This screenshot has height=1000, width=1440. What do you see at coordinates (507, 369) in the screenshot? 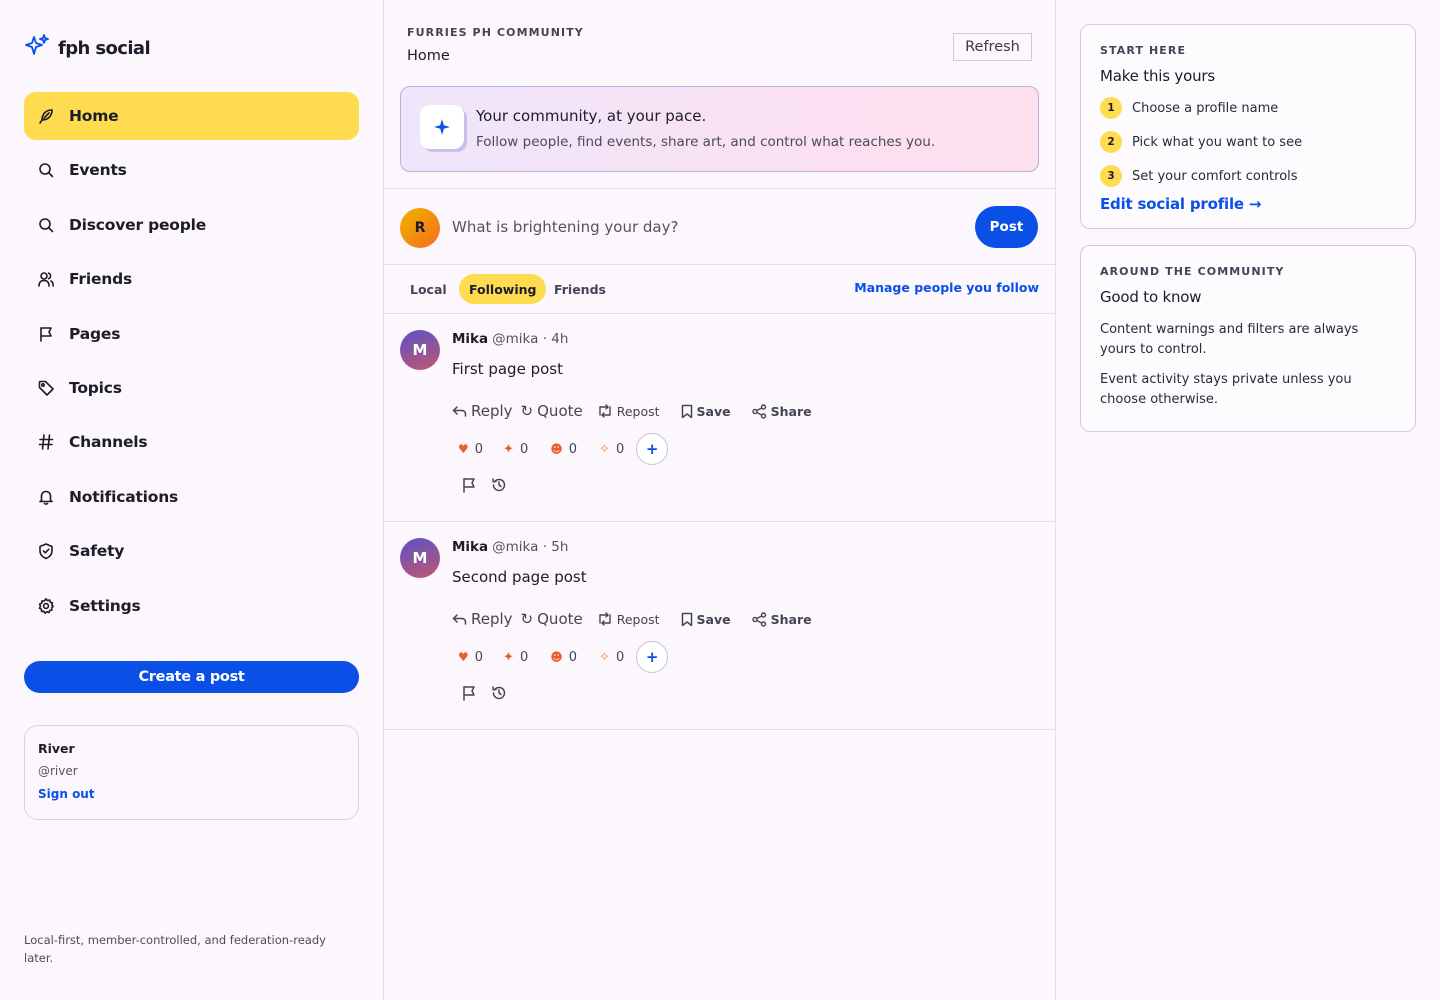
I see `post-body: First page post` at bounding box center [507, 369].